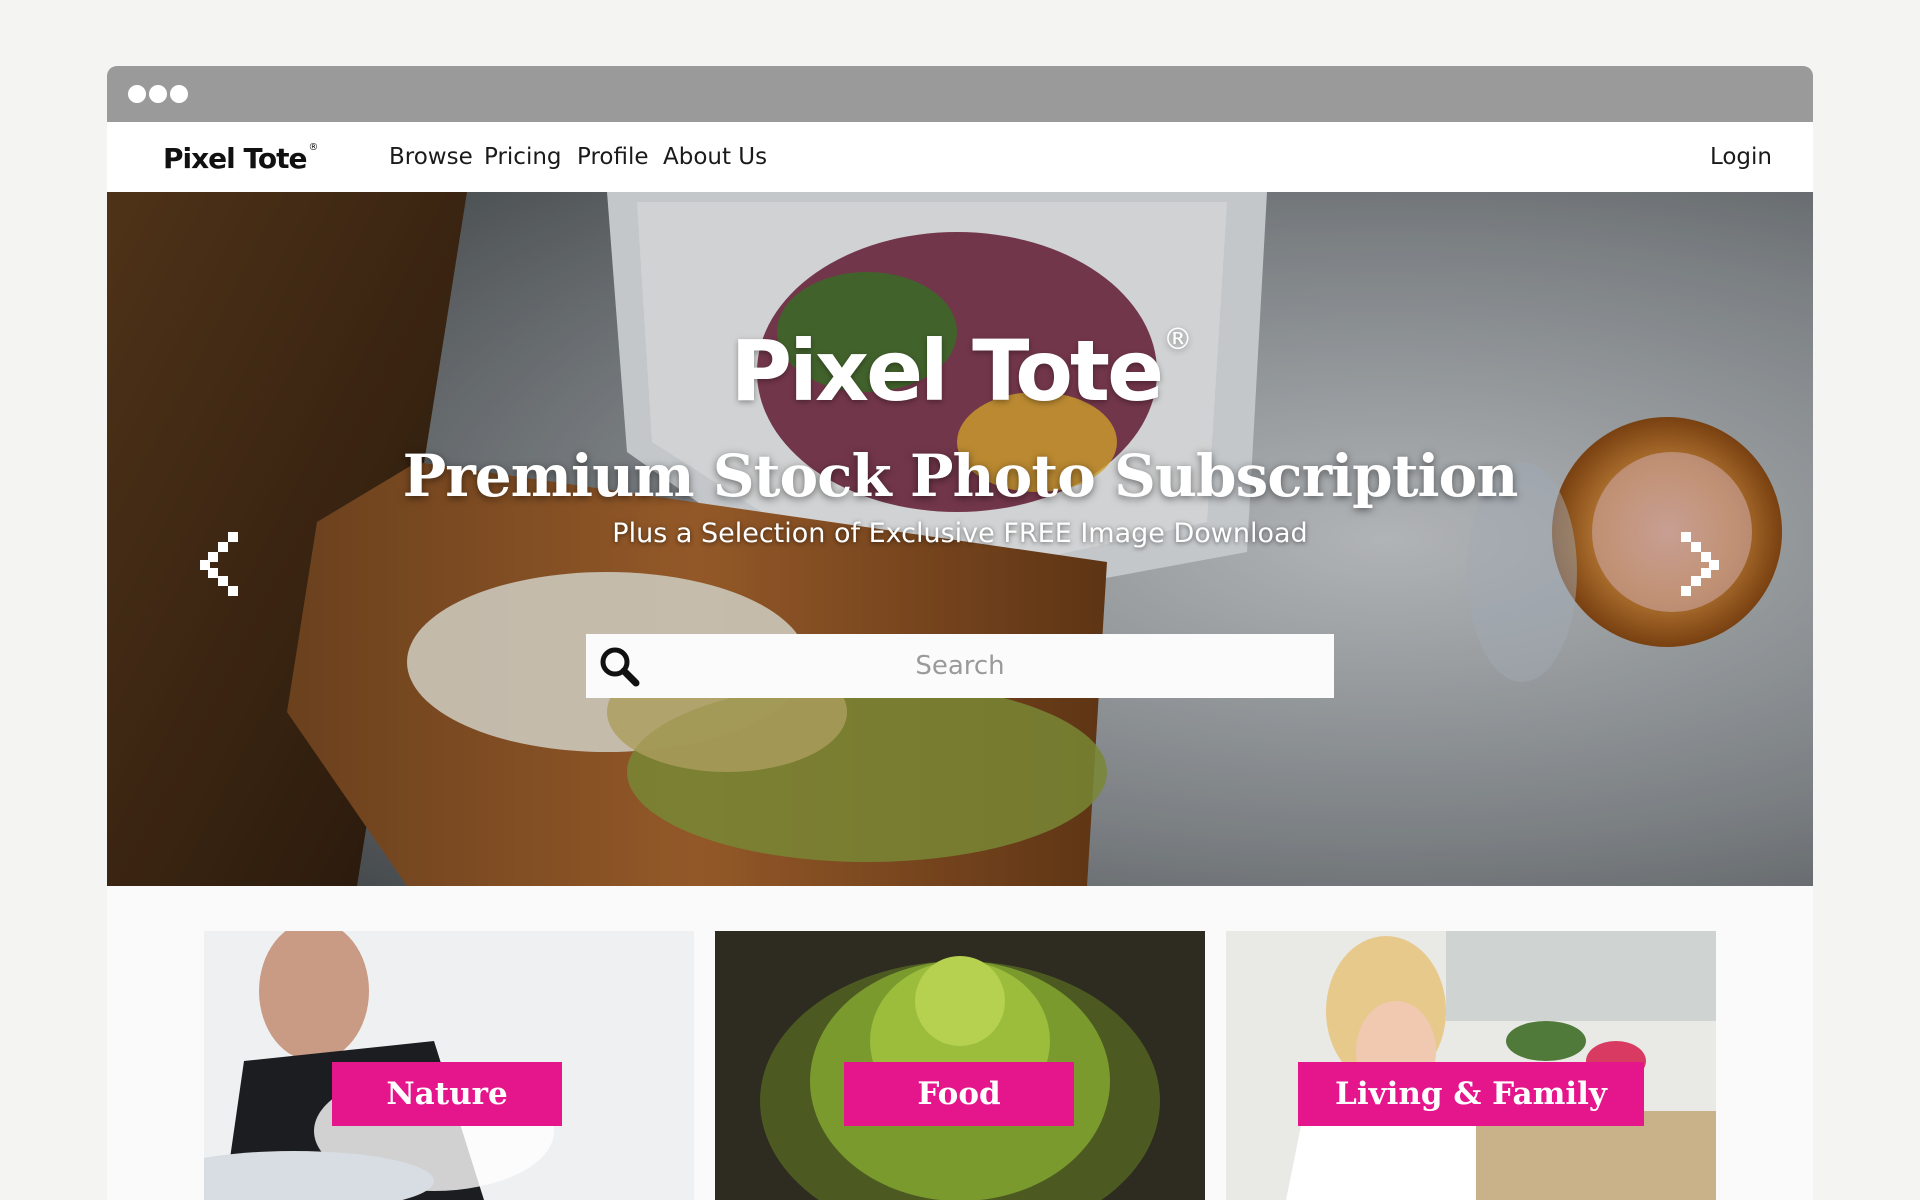  What do you see at coordinates (959, 1094) in the screenshot?
I see `category-label-food: Food` at bounding box center [959, 1094].